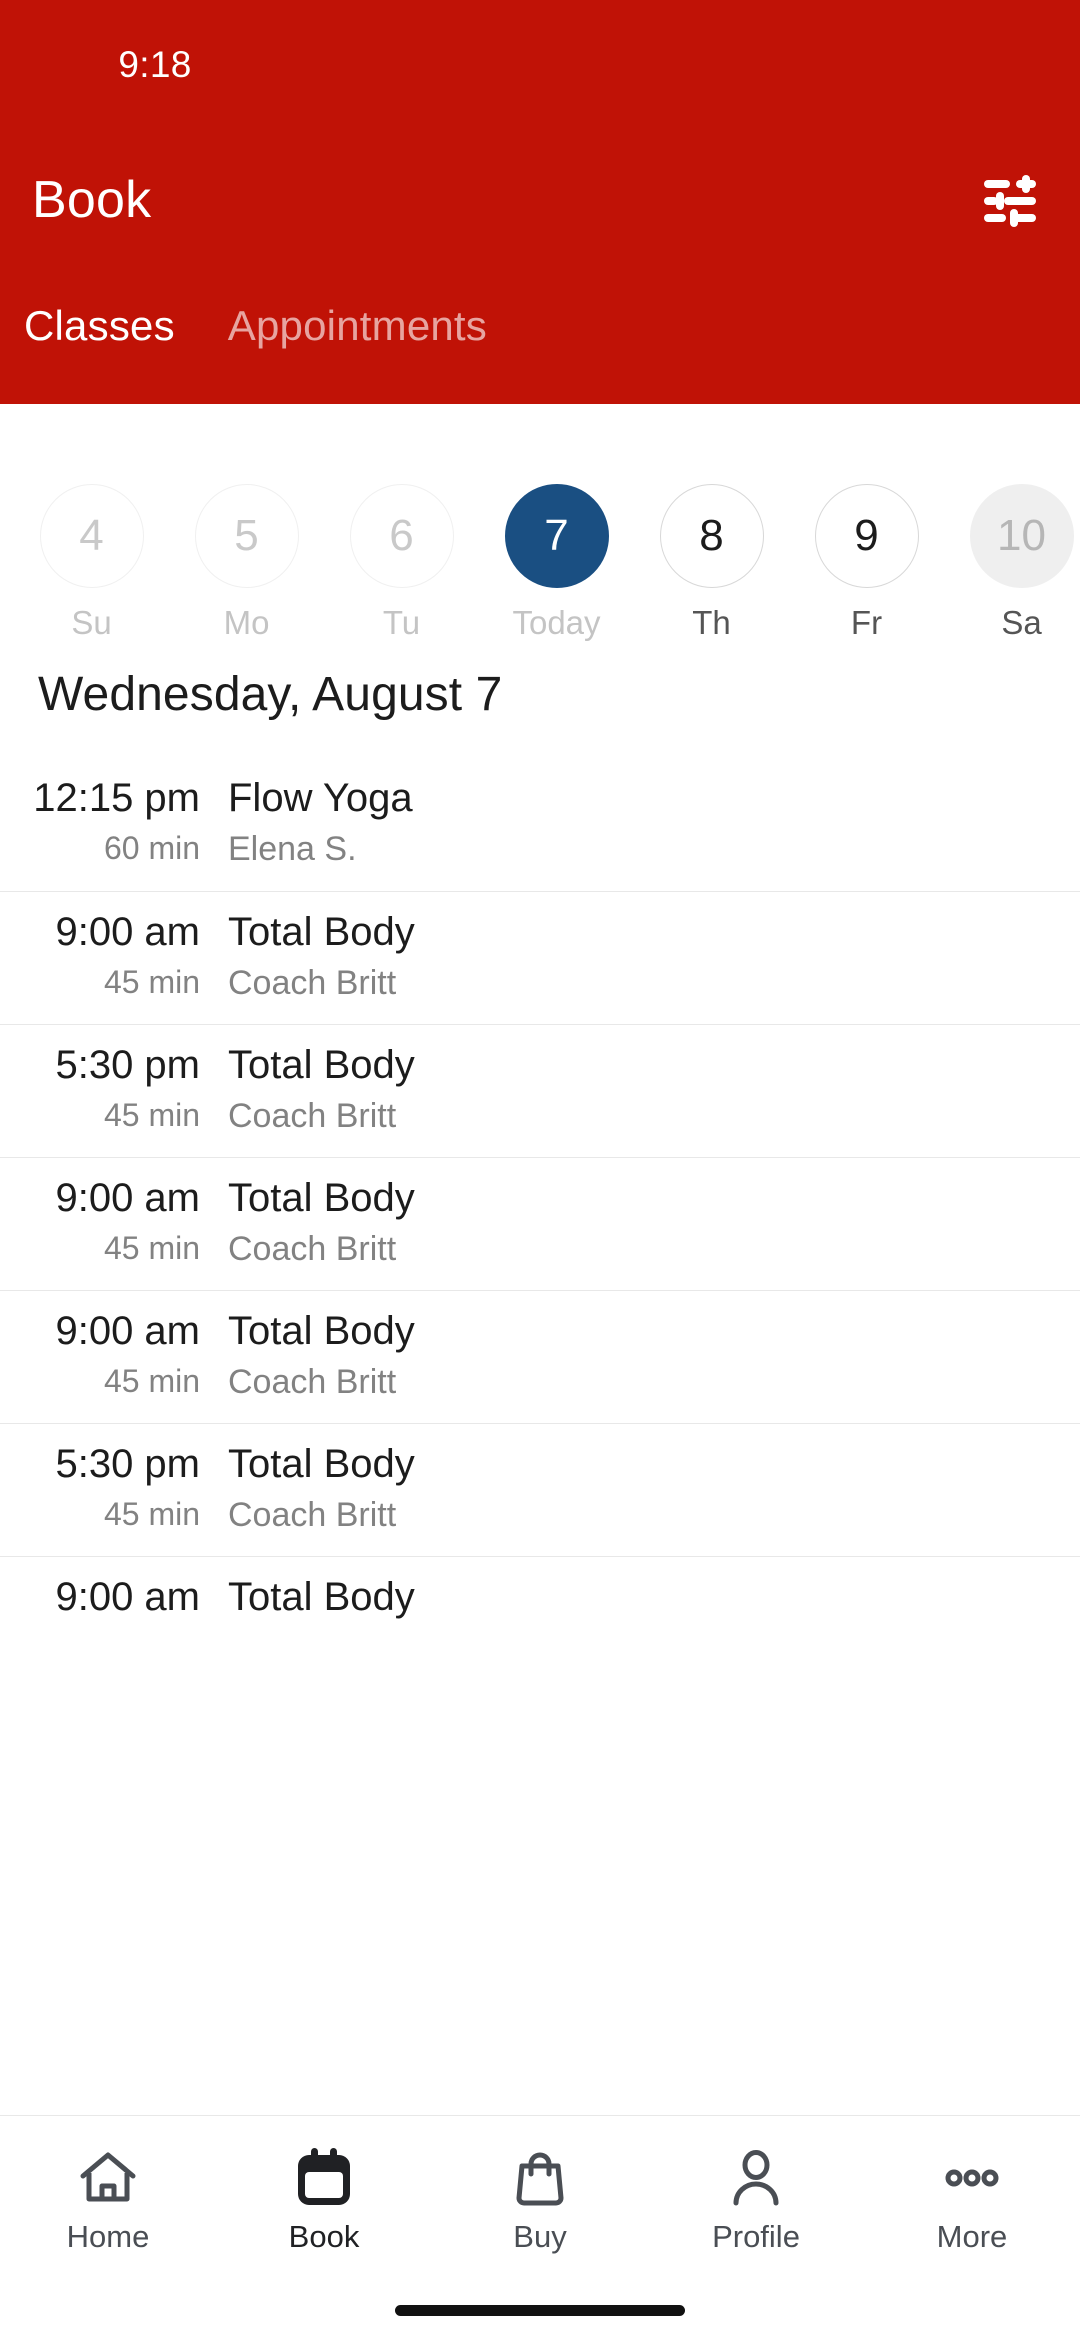  I want to click on nav-label-more: More, so click(972, 2236).